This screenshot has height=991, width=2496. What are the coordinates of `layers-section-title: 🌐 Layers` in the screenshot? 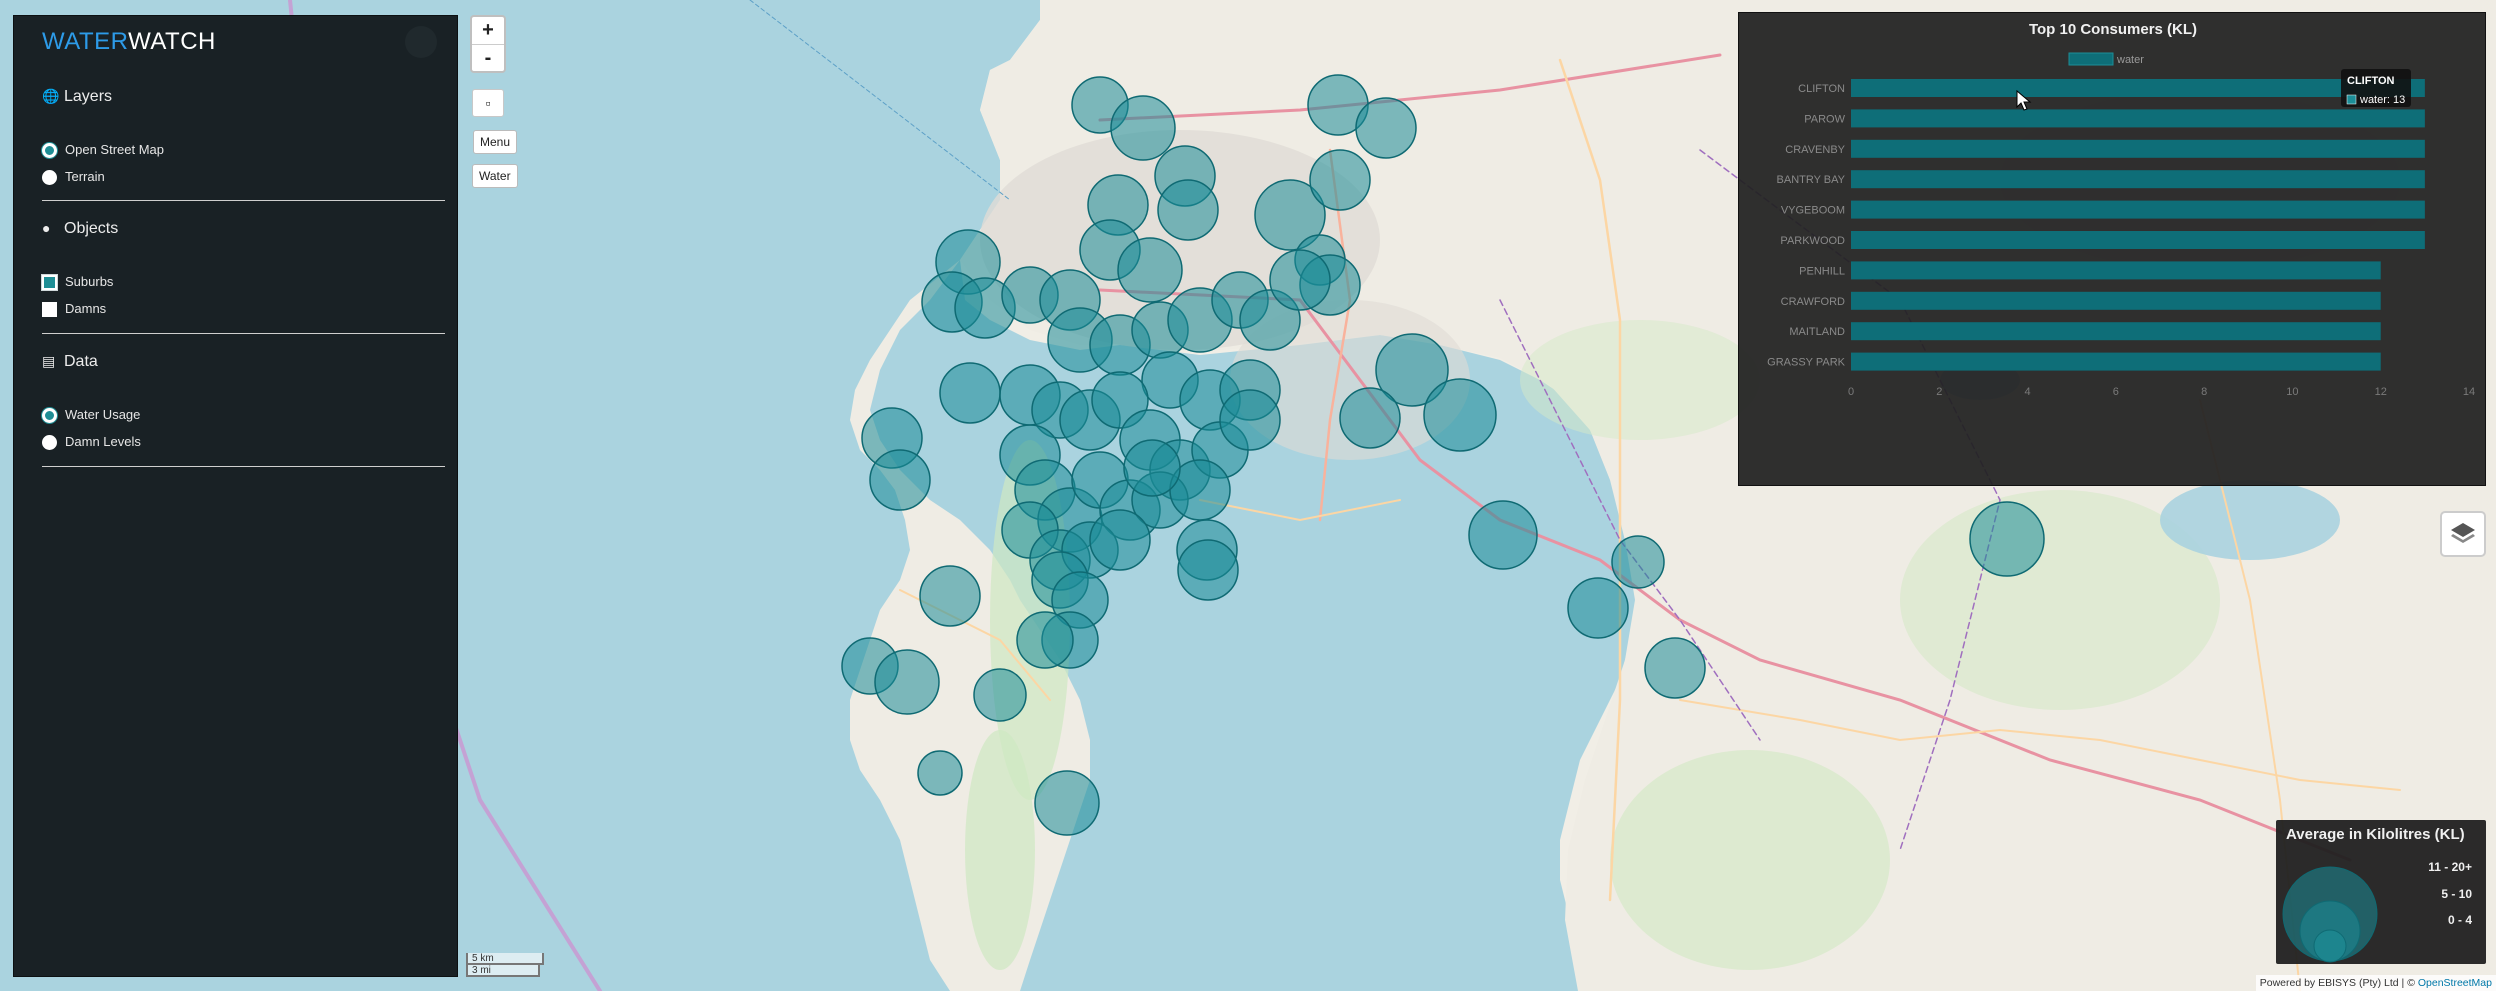 It's located at (77, 97).